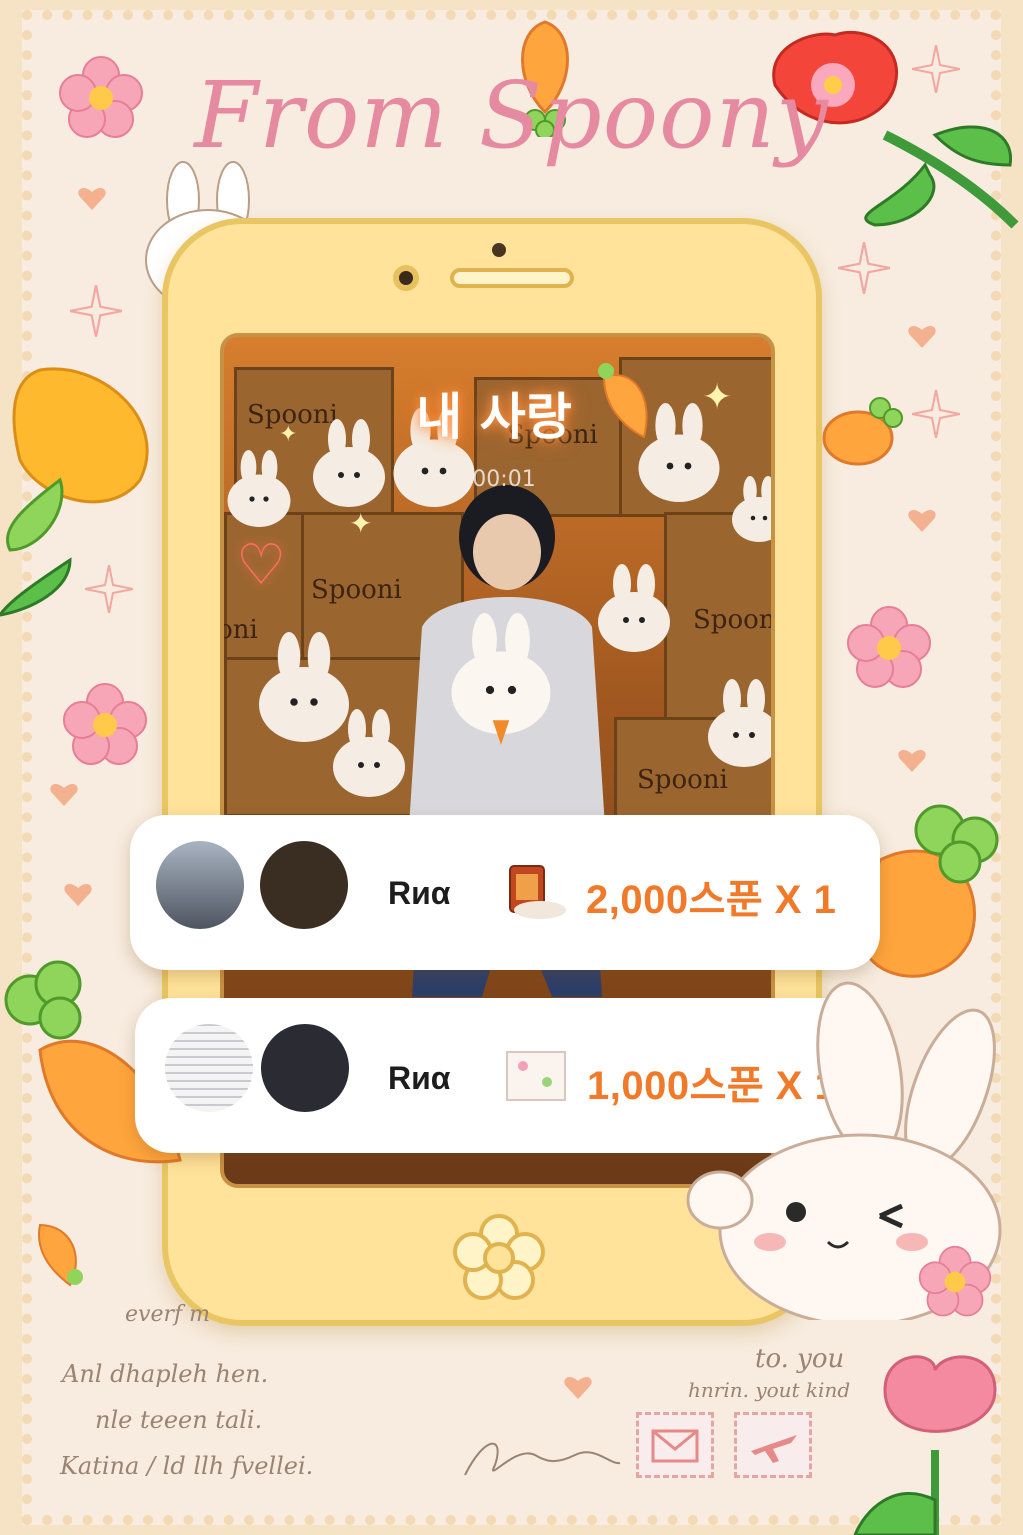 The width and height of the screenshot is (1023, 1535). I want to click on signature, so click(542, 1459).